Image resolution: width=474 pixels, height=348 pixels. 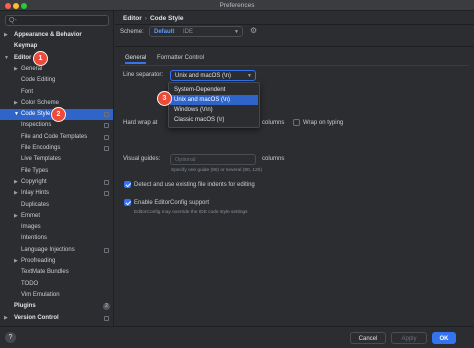 What do you see at coordinates (323, 123) in the screenshot?
I see `wrap-on-typing-label: Wrap on typing` at bounding box center [323, 123].